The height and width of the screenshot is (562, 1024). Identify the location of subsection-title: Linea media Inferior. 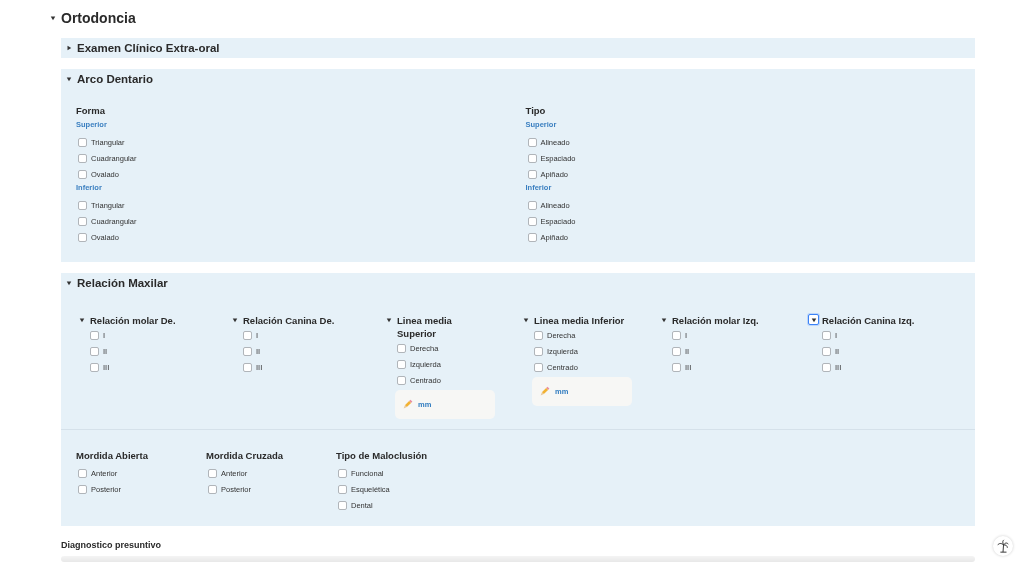
(579, 320).